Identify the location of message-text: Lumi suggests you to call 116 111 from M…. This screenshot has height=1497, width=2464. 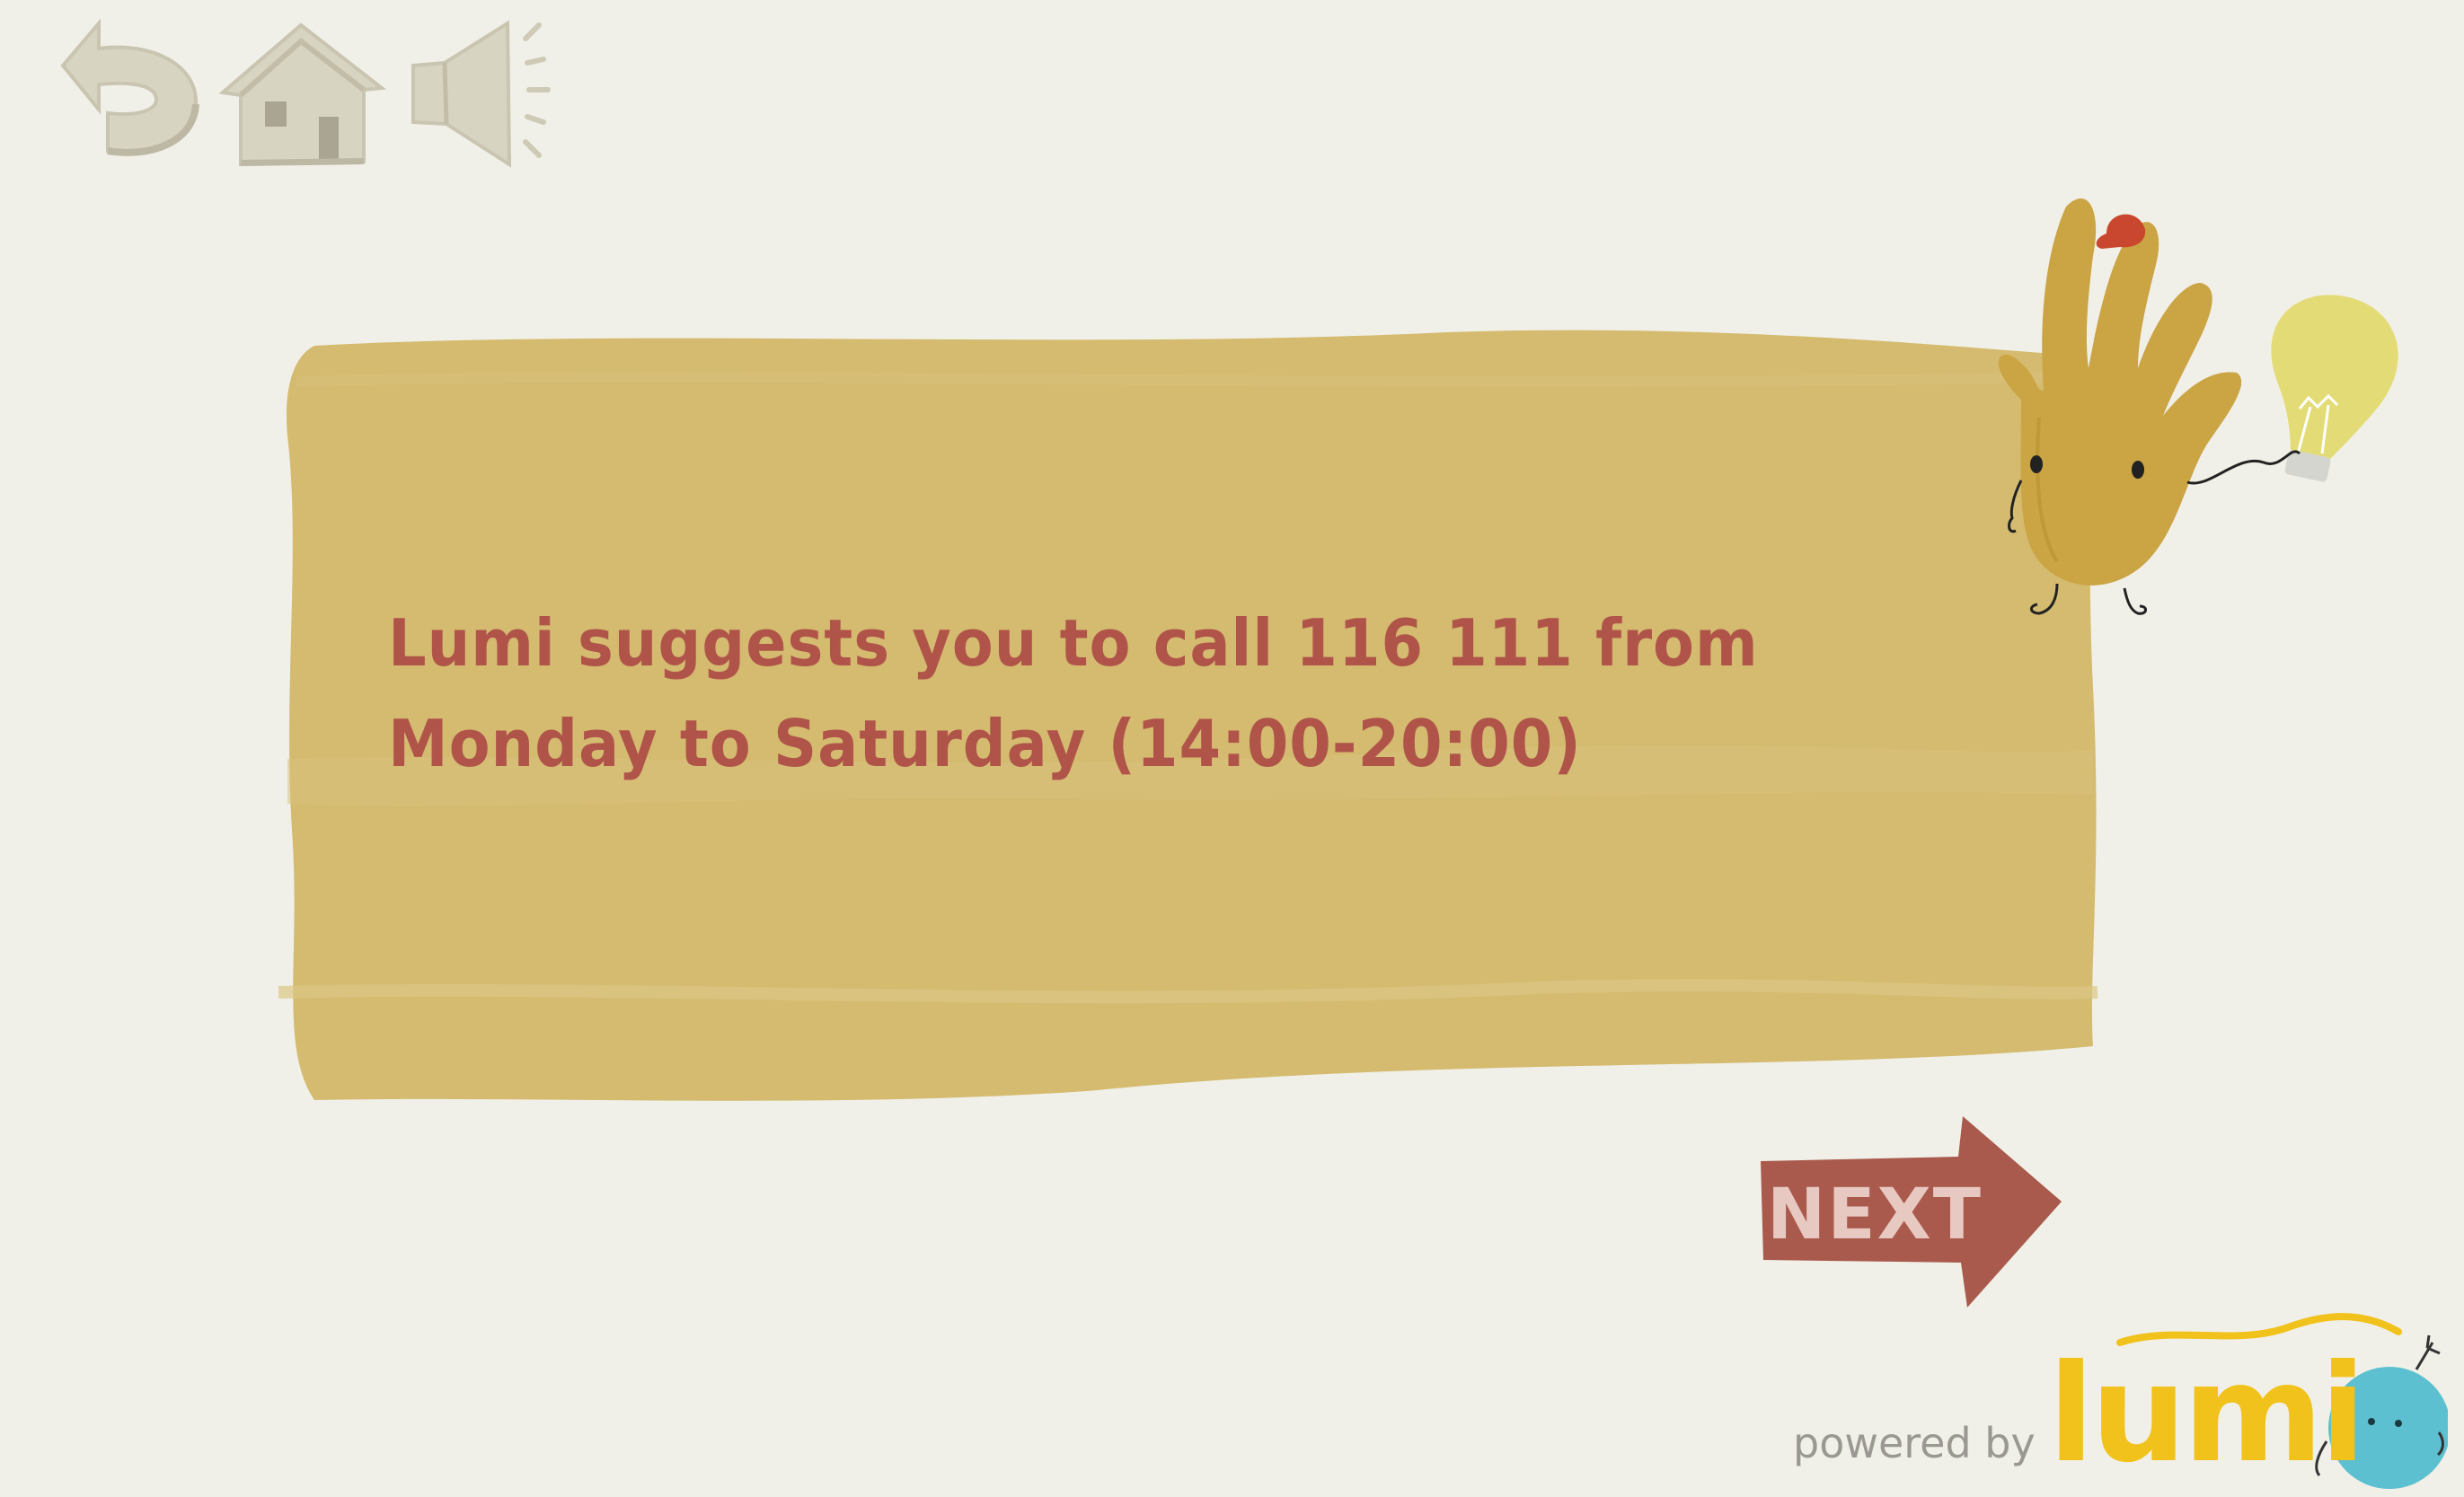
(1073, 693).